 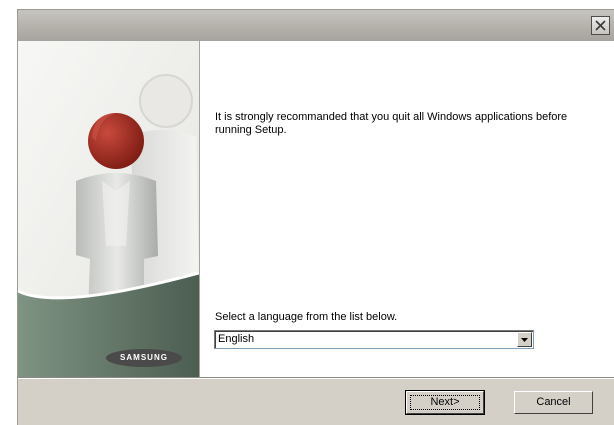 What do you see at coordinates (553, 402) in the screenshot?
I see `cancel-button: Cancel` at bounding box center [553, 402].